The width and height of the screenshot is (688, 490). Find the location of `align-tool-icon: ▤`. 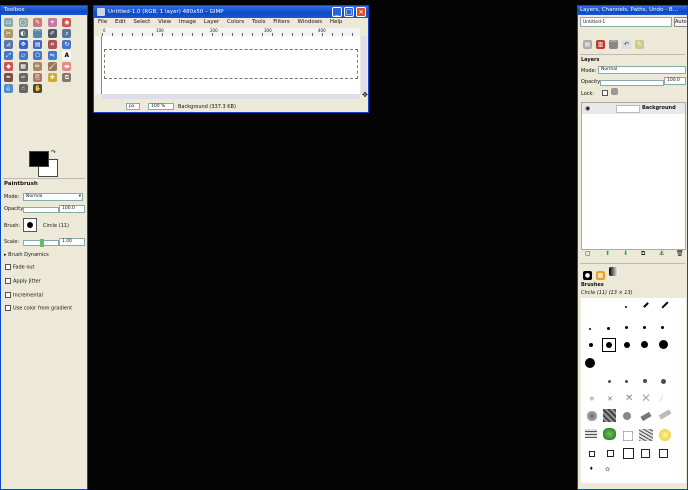

align-tool-icon: ▤ is located at coordinates (38, 44).